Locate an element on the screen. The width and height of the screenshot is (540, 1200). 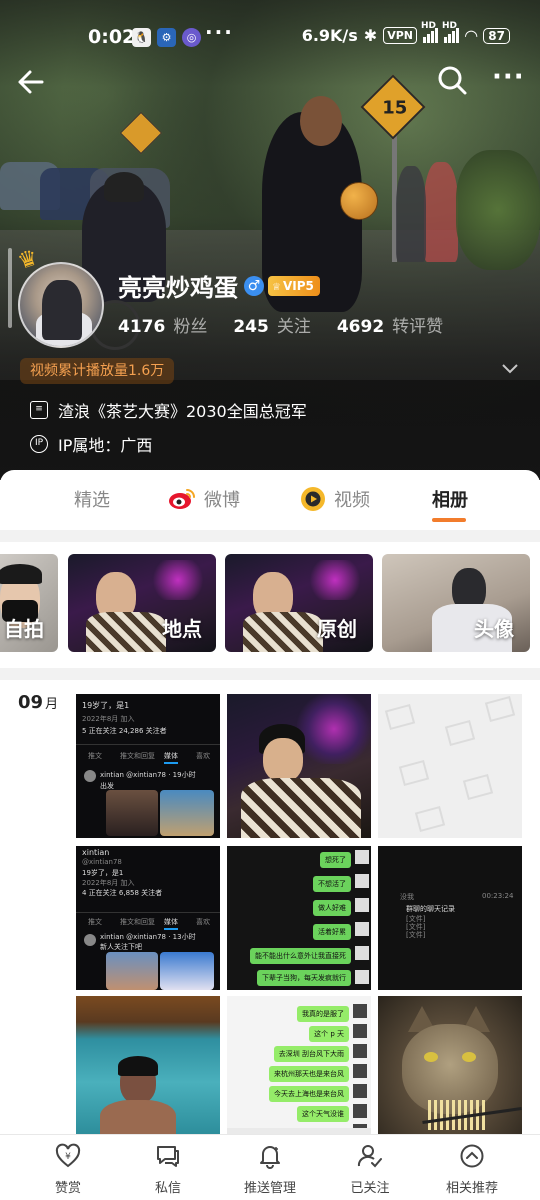
hd-label-1: HD is located at coordinates (428, 26).